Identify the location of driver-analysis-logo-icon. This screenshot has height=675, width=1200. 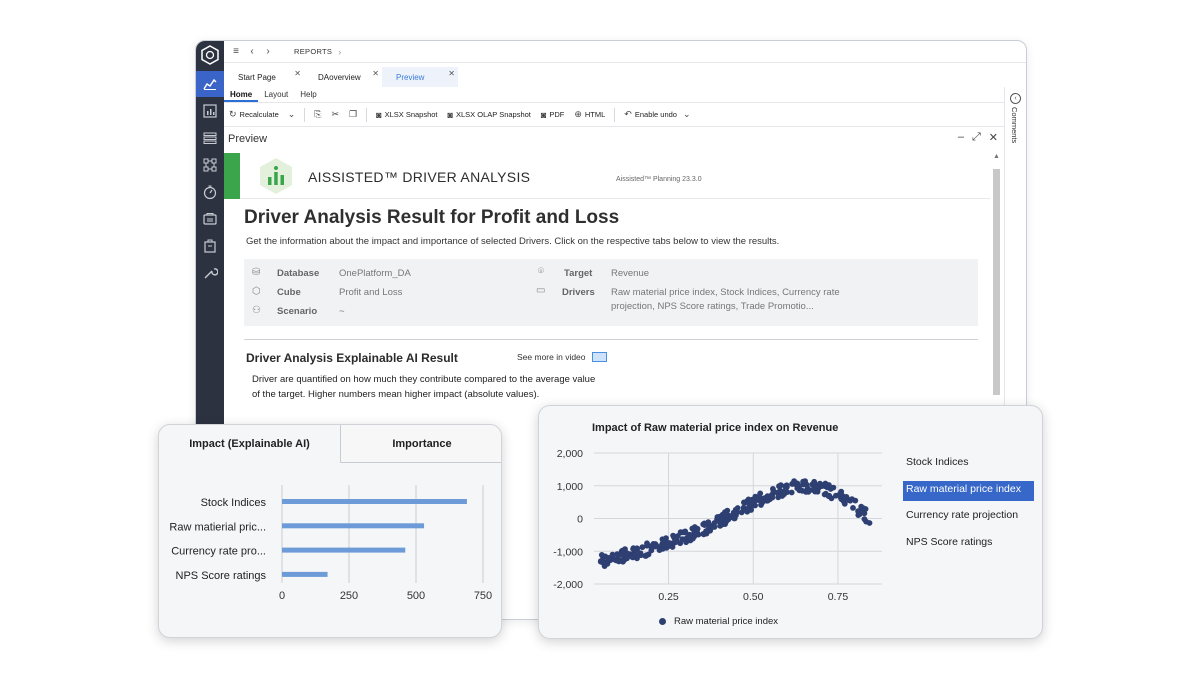
(276, 176).